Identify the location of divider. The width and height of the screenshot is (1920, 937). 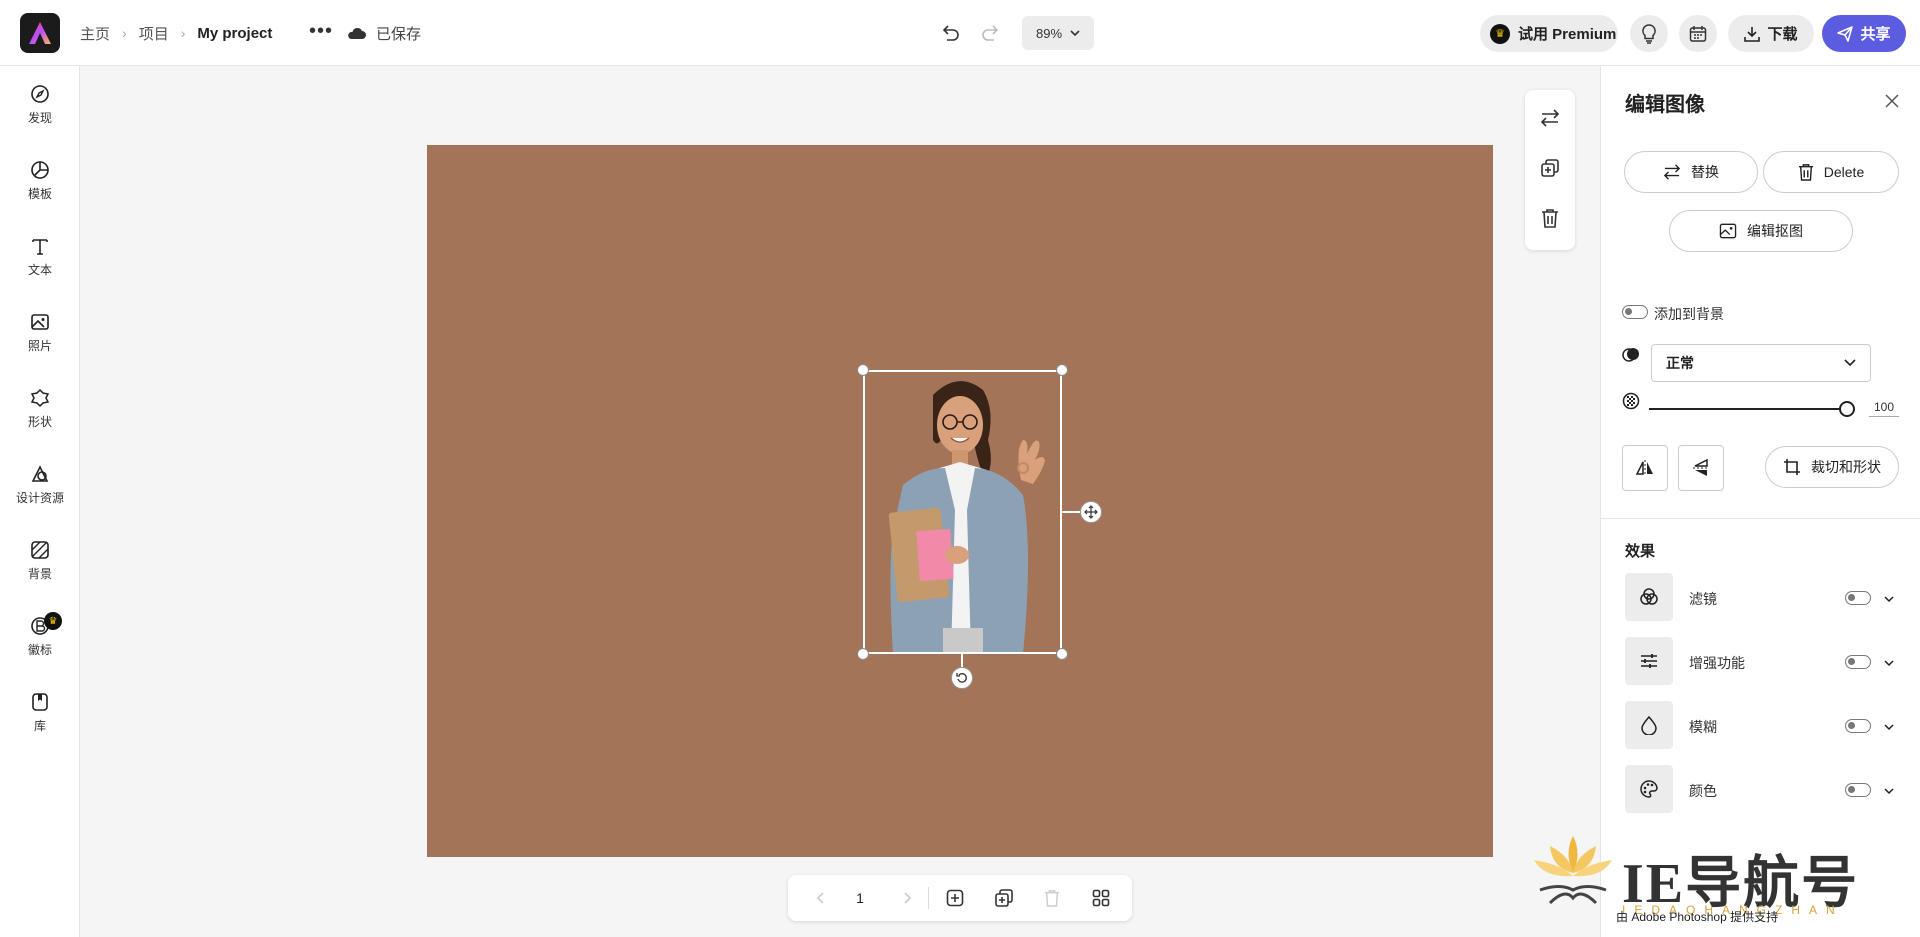
(928, 898).